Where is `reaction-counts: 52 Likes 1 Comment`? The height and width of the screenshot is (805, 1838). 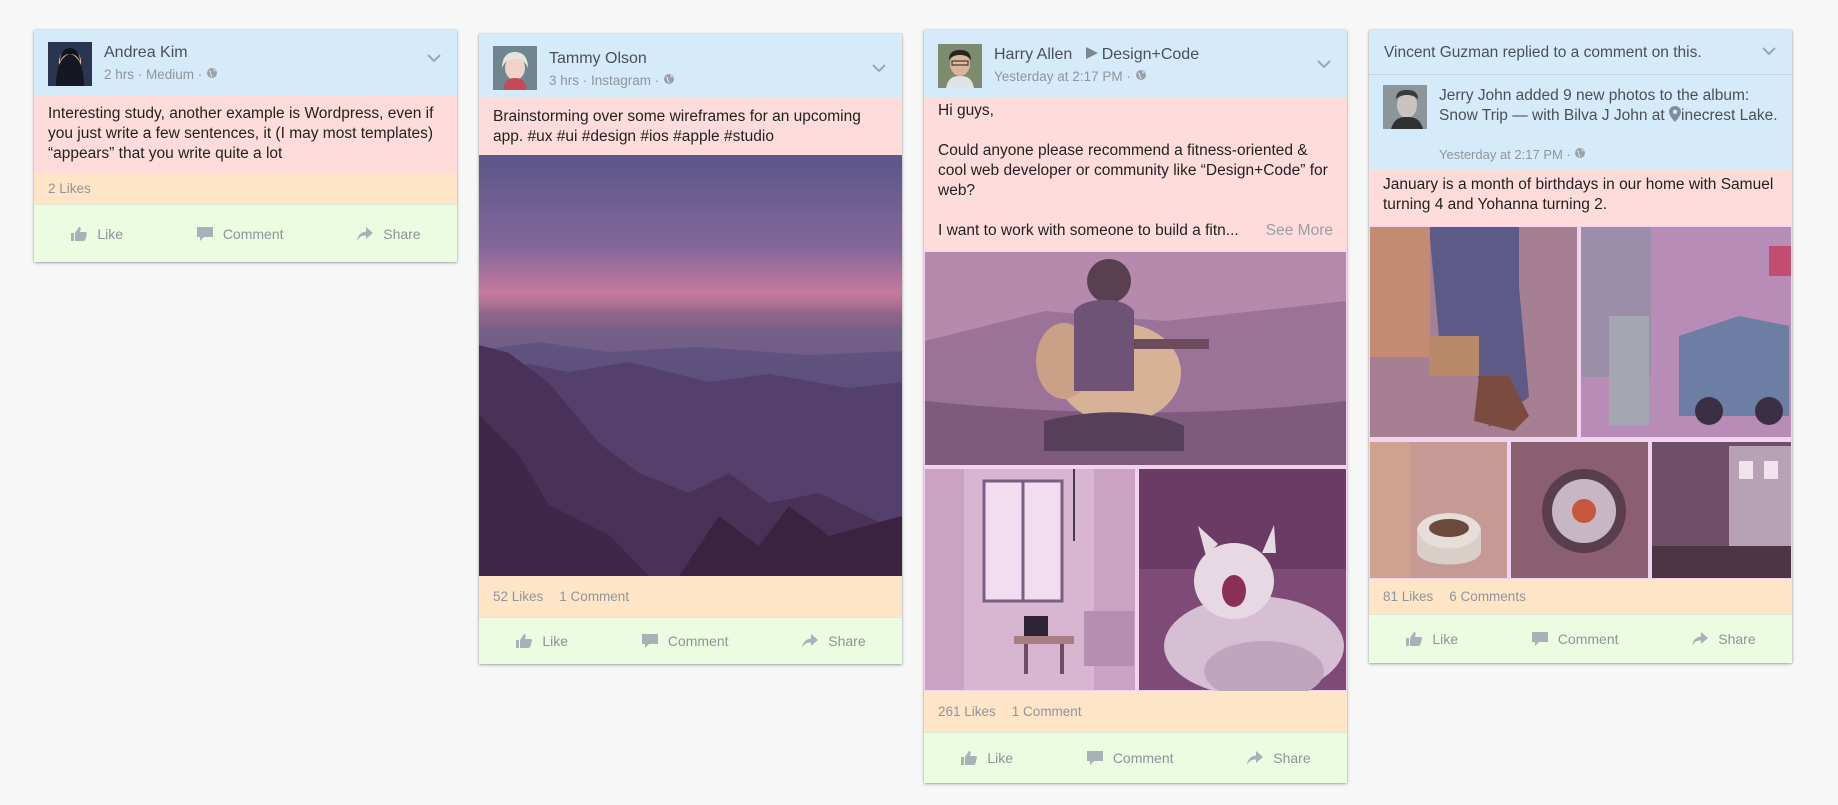
reaction-counts: 52 Likes 1 Comment is located at coordinates (690, 596).